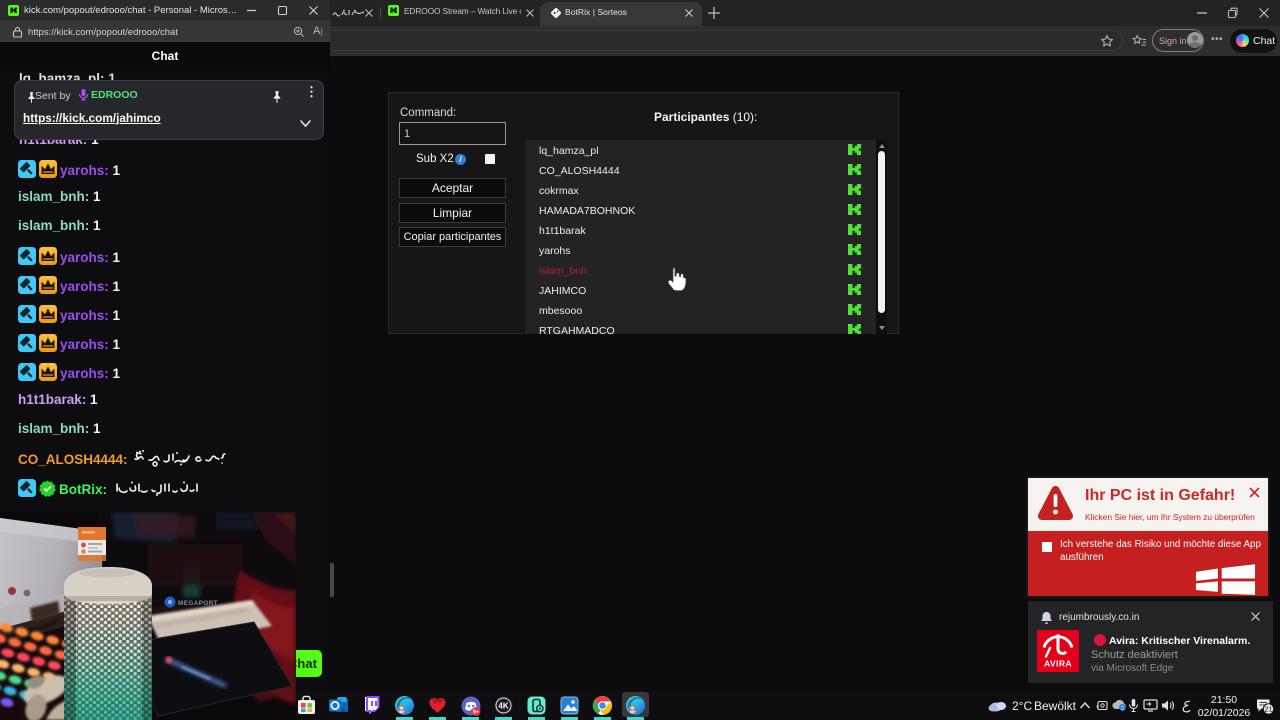 The width and height of the screenshot is (1280, 720). What do you see at coordinates (503, 706) in the screenshot?
I see `svg-text: 4K` at bounding box center [503, 706].